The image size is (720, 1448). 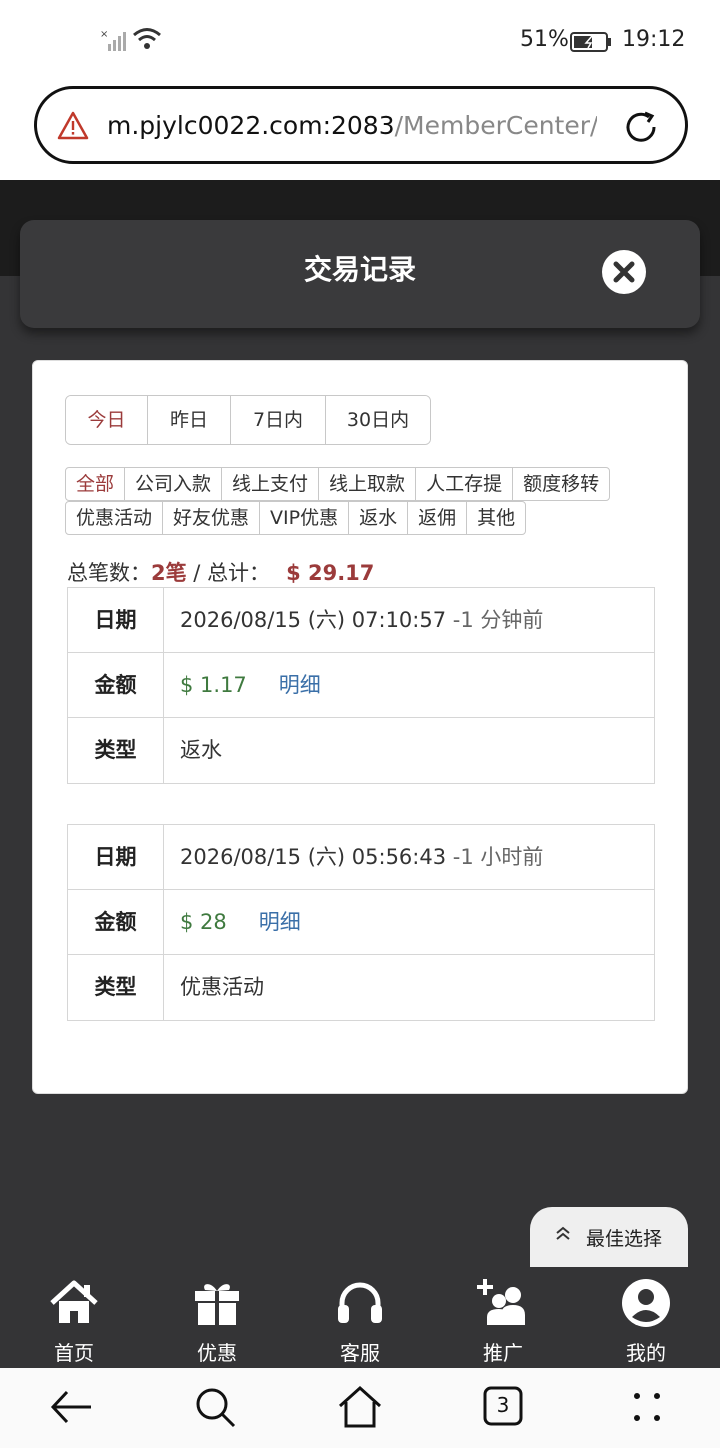 I want to click on tab-count: 3, so click(x=503, y=1405).